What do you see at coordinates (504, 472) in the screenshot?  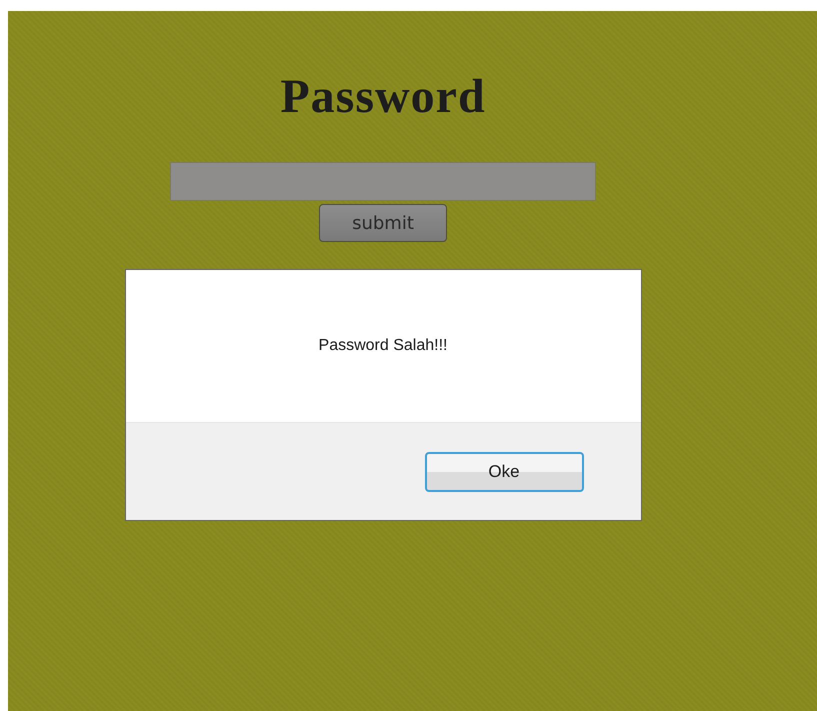 I see `ok-button: Oke` at bounding box center [504, 472].